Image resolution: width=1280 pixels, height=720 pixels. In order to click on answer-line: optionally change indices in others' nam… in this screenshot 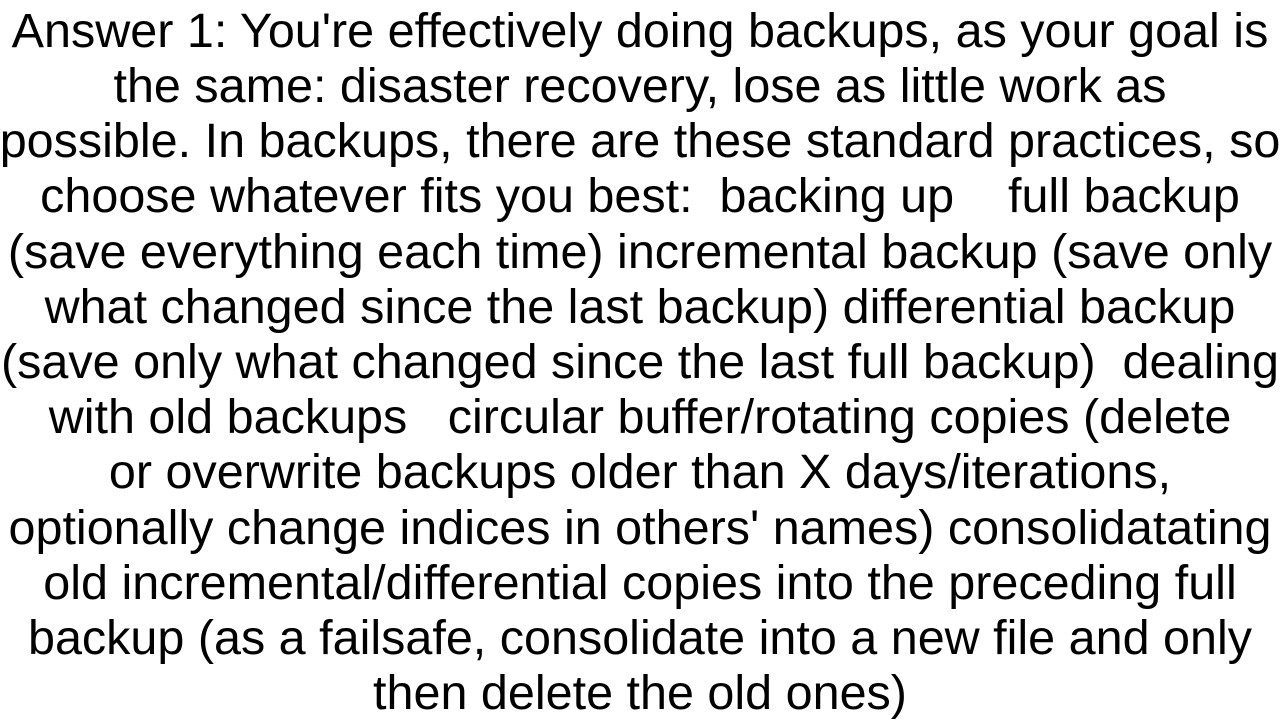, I will do `click(640, 528)`.